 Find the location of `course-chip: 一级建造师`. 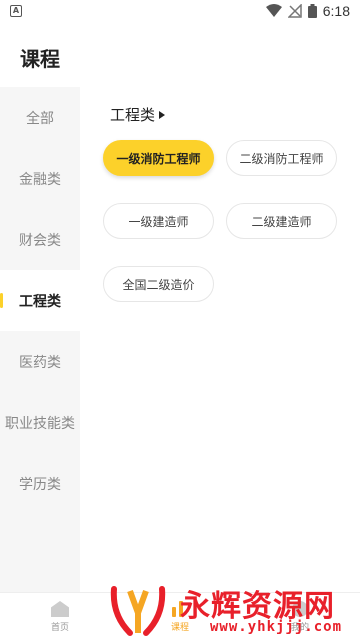

course-chip: 一级建造师 is located at coordinates (158, 221).